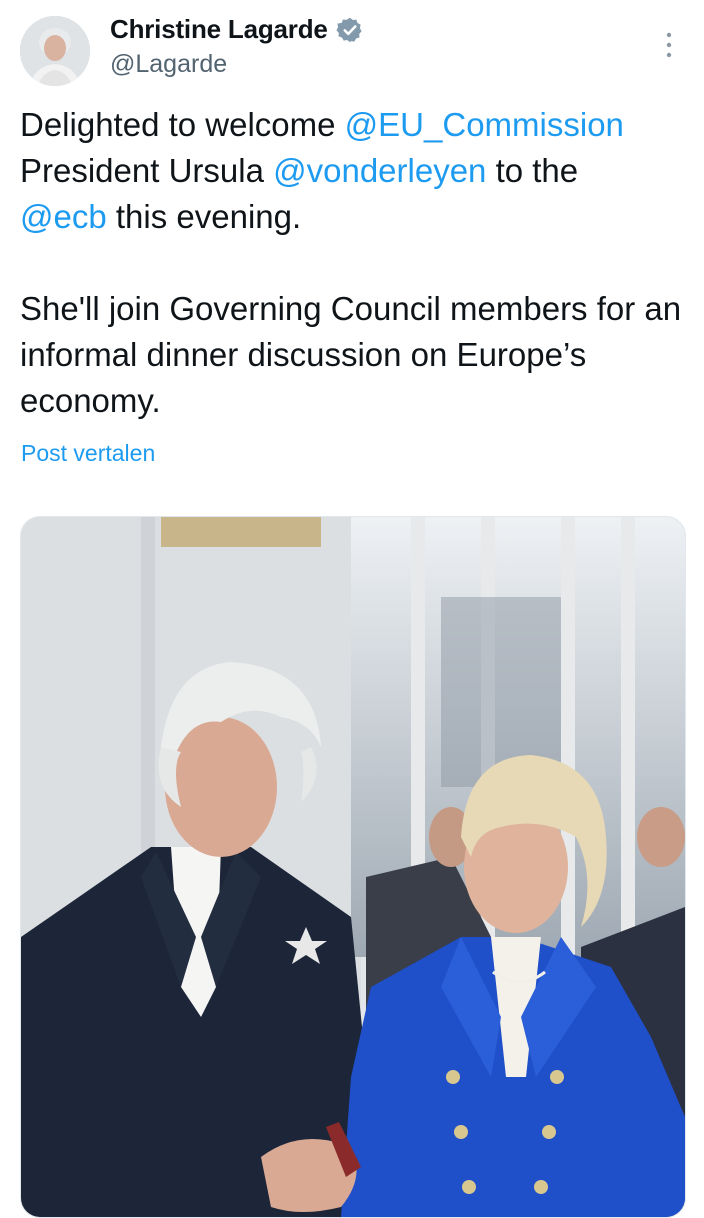 The width and height of the screenshot is (704, 1218). Describe the element at coordinates (352, 50) in the screenshot. I see `tweet-header: Christine Lagarde @Lagarde` at that location.